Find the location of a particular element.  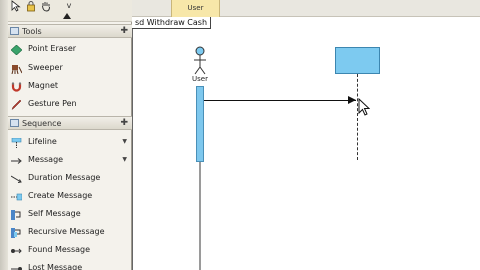

lost-message-icon is located at coordinates (16, 266).